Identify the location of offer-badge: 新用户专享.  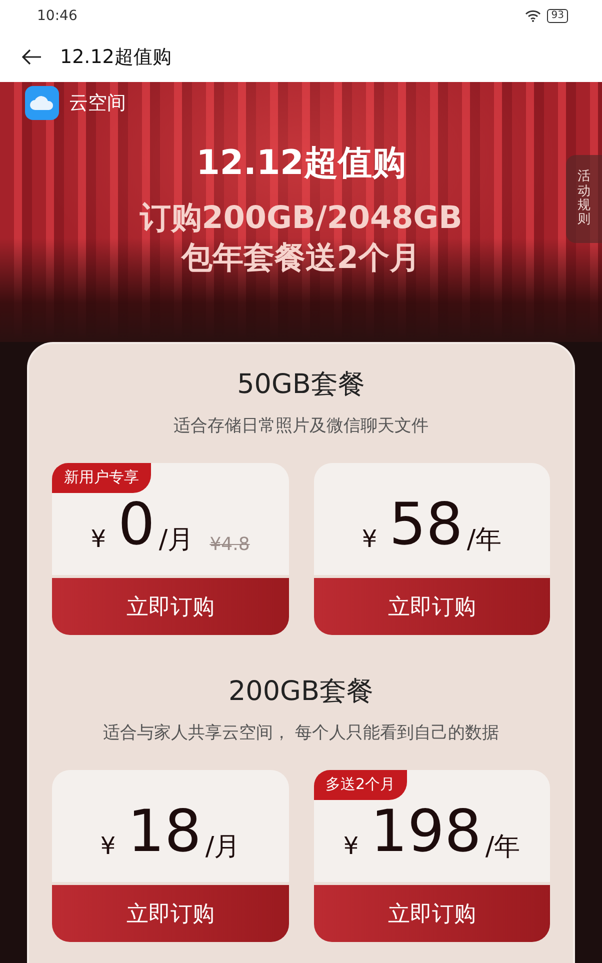
(101, 478).